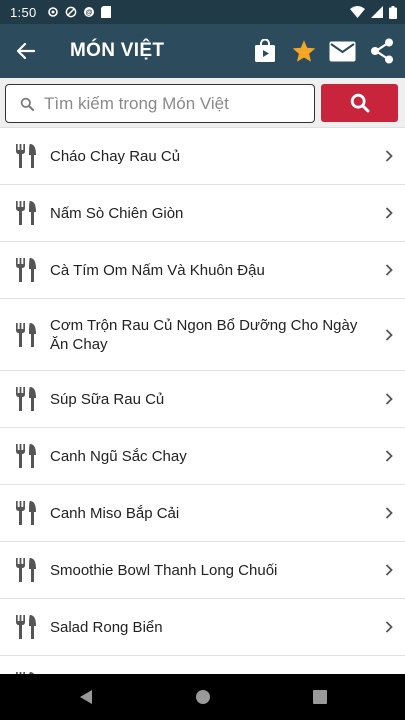 The image size is (405, 720). Describe the element at coordinates (202, 456) in the screenshot. I see `list-item: Canh Ngũ Sắc Chay` at that location.